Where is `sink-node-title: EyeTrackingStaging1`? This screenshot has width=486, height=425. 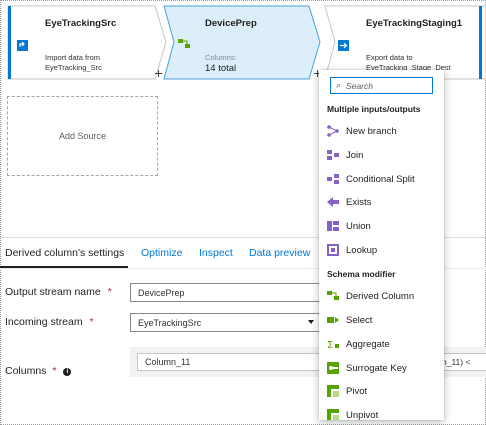
sink-node-title: EyeTrackingStaging1 is located at coordinates (414, 23).